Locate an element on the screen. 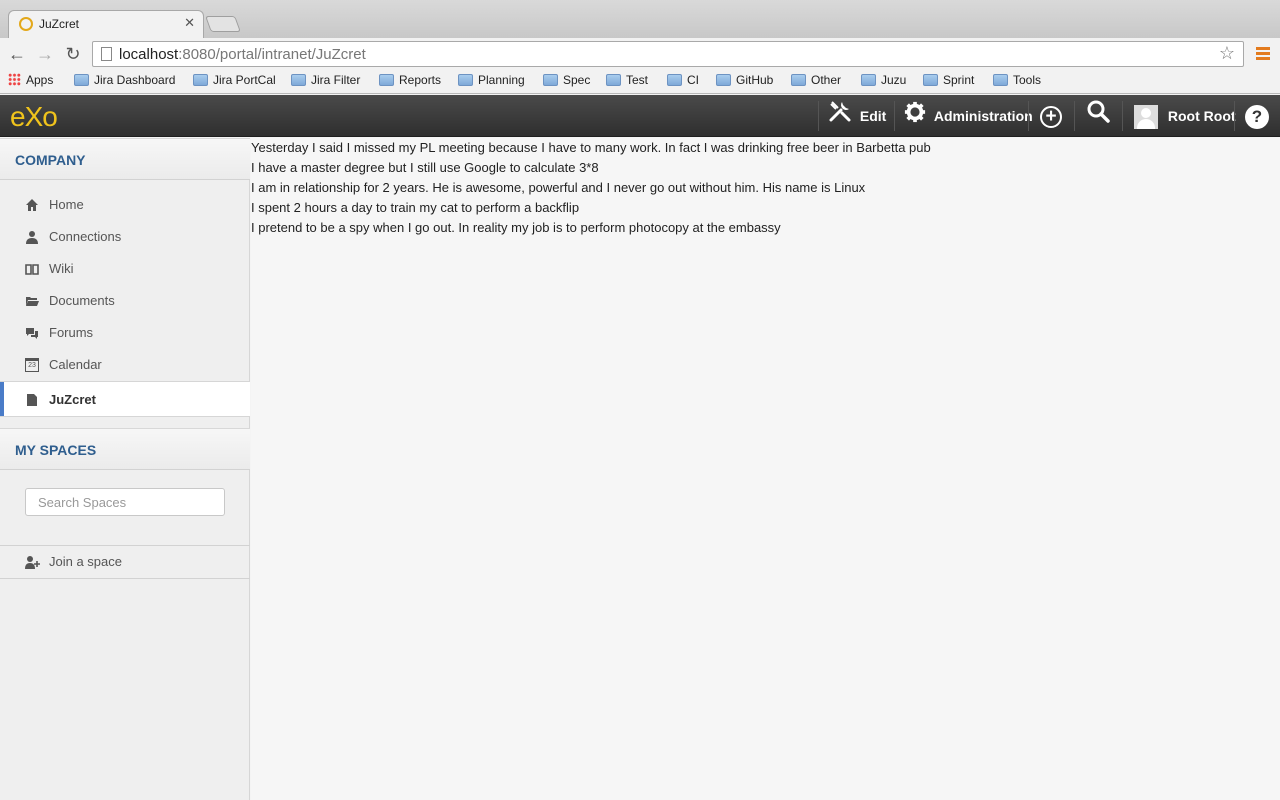 The width and height of the screenshot is (1280, 800). calendar-icon: 23 is located at coordinates (32, 365).